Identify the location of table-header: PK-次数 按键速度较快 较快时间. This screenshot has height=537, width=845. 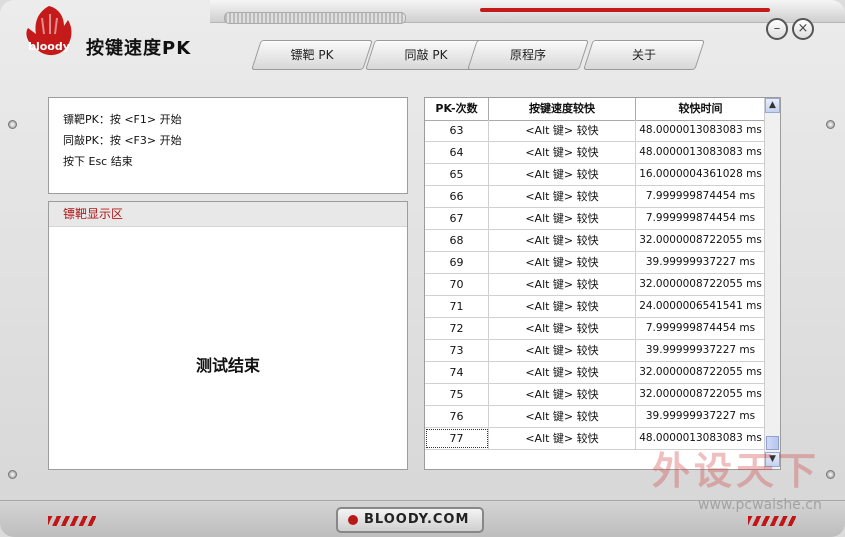
(595, 109).